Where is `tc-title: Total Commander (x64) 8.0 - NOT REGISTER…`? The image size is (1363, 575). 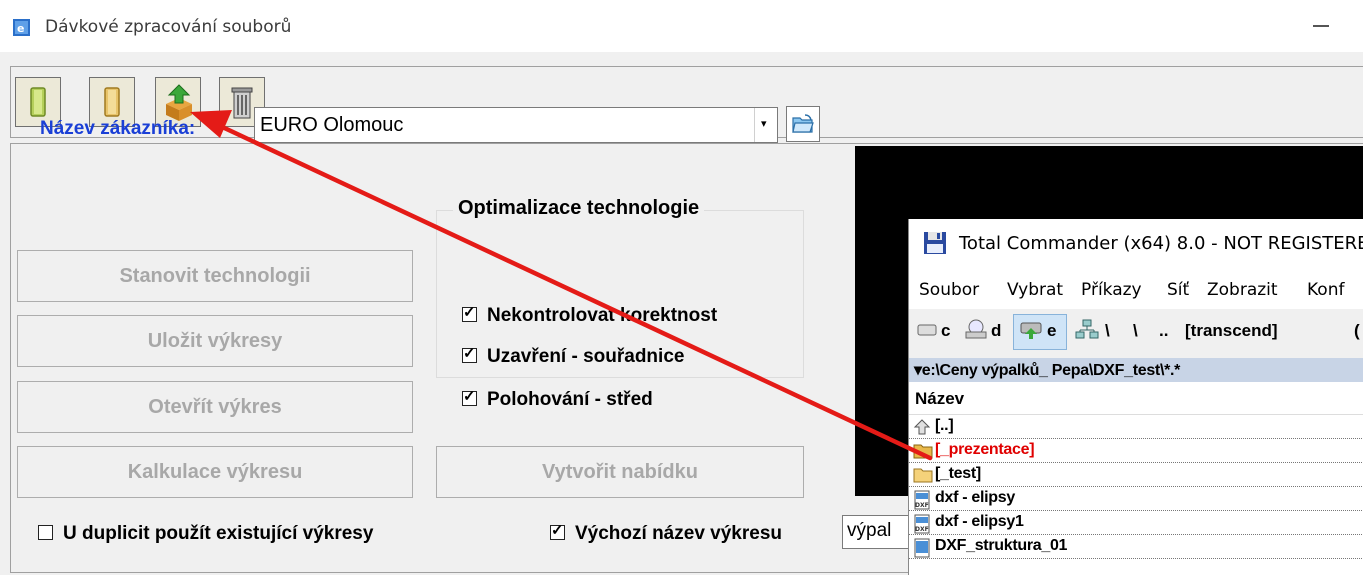
tc-title: Total Commander (x64) 8.0 - NOT REGISTER… is located at coordinates (1161, 243).